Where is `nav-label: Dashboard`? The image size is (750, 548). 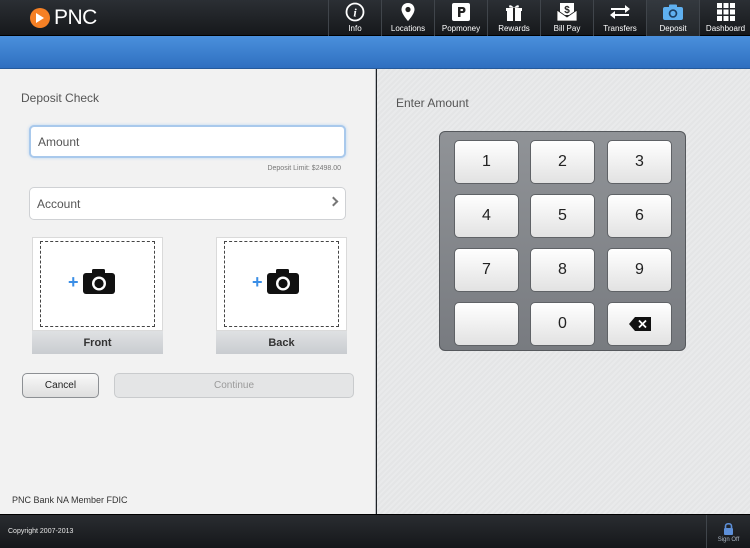 nav-label: Dashboard is located at coordinates (725, 28).